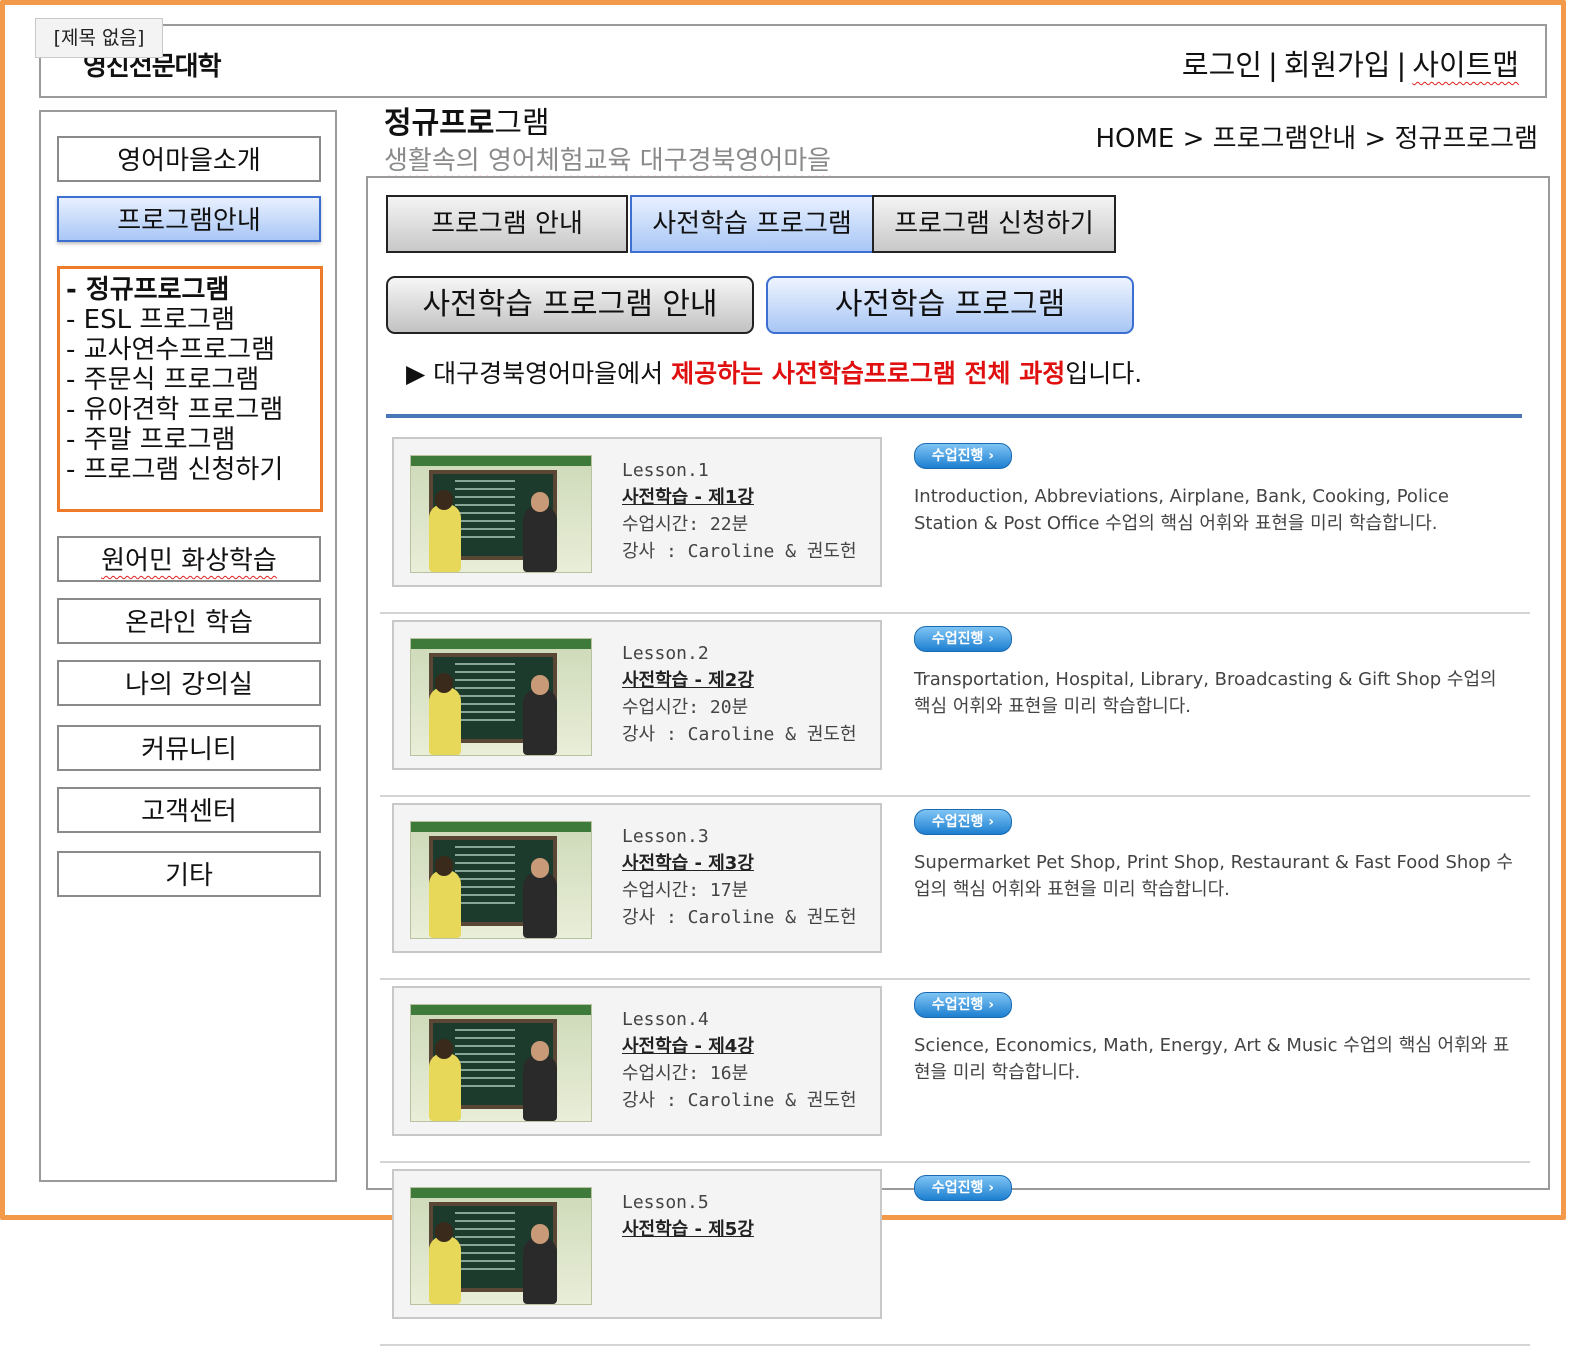 This screenshot has width=1570, height=1346. Describe the element at coordinates (774, 373) in the screenshot. I see `notice-text: ▶ 대구경북영어마을에서 제공하는 사전학습프로그램 전체 과정입니다.` at that location.